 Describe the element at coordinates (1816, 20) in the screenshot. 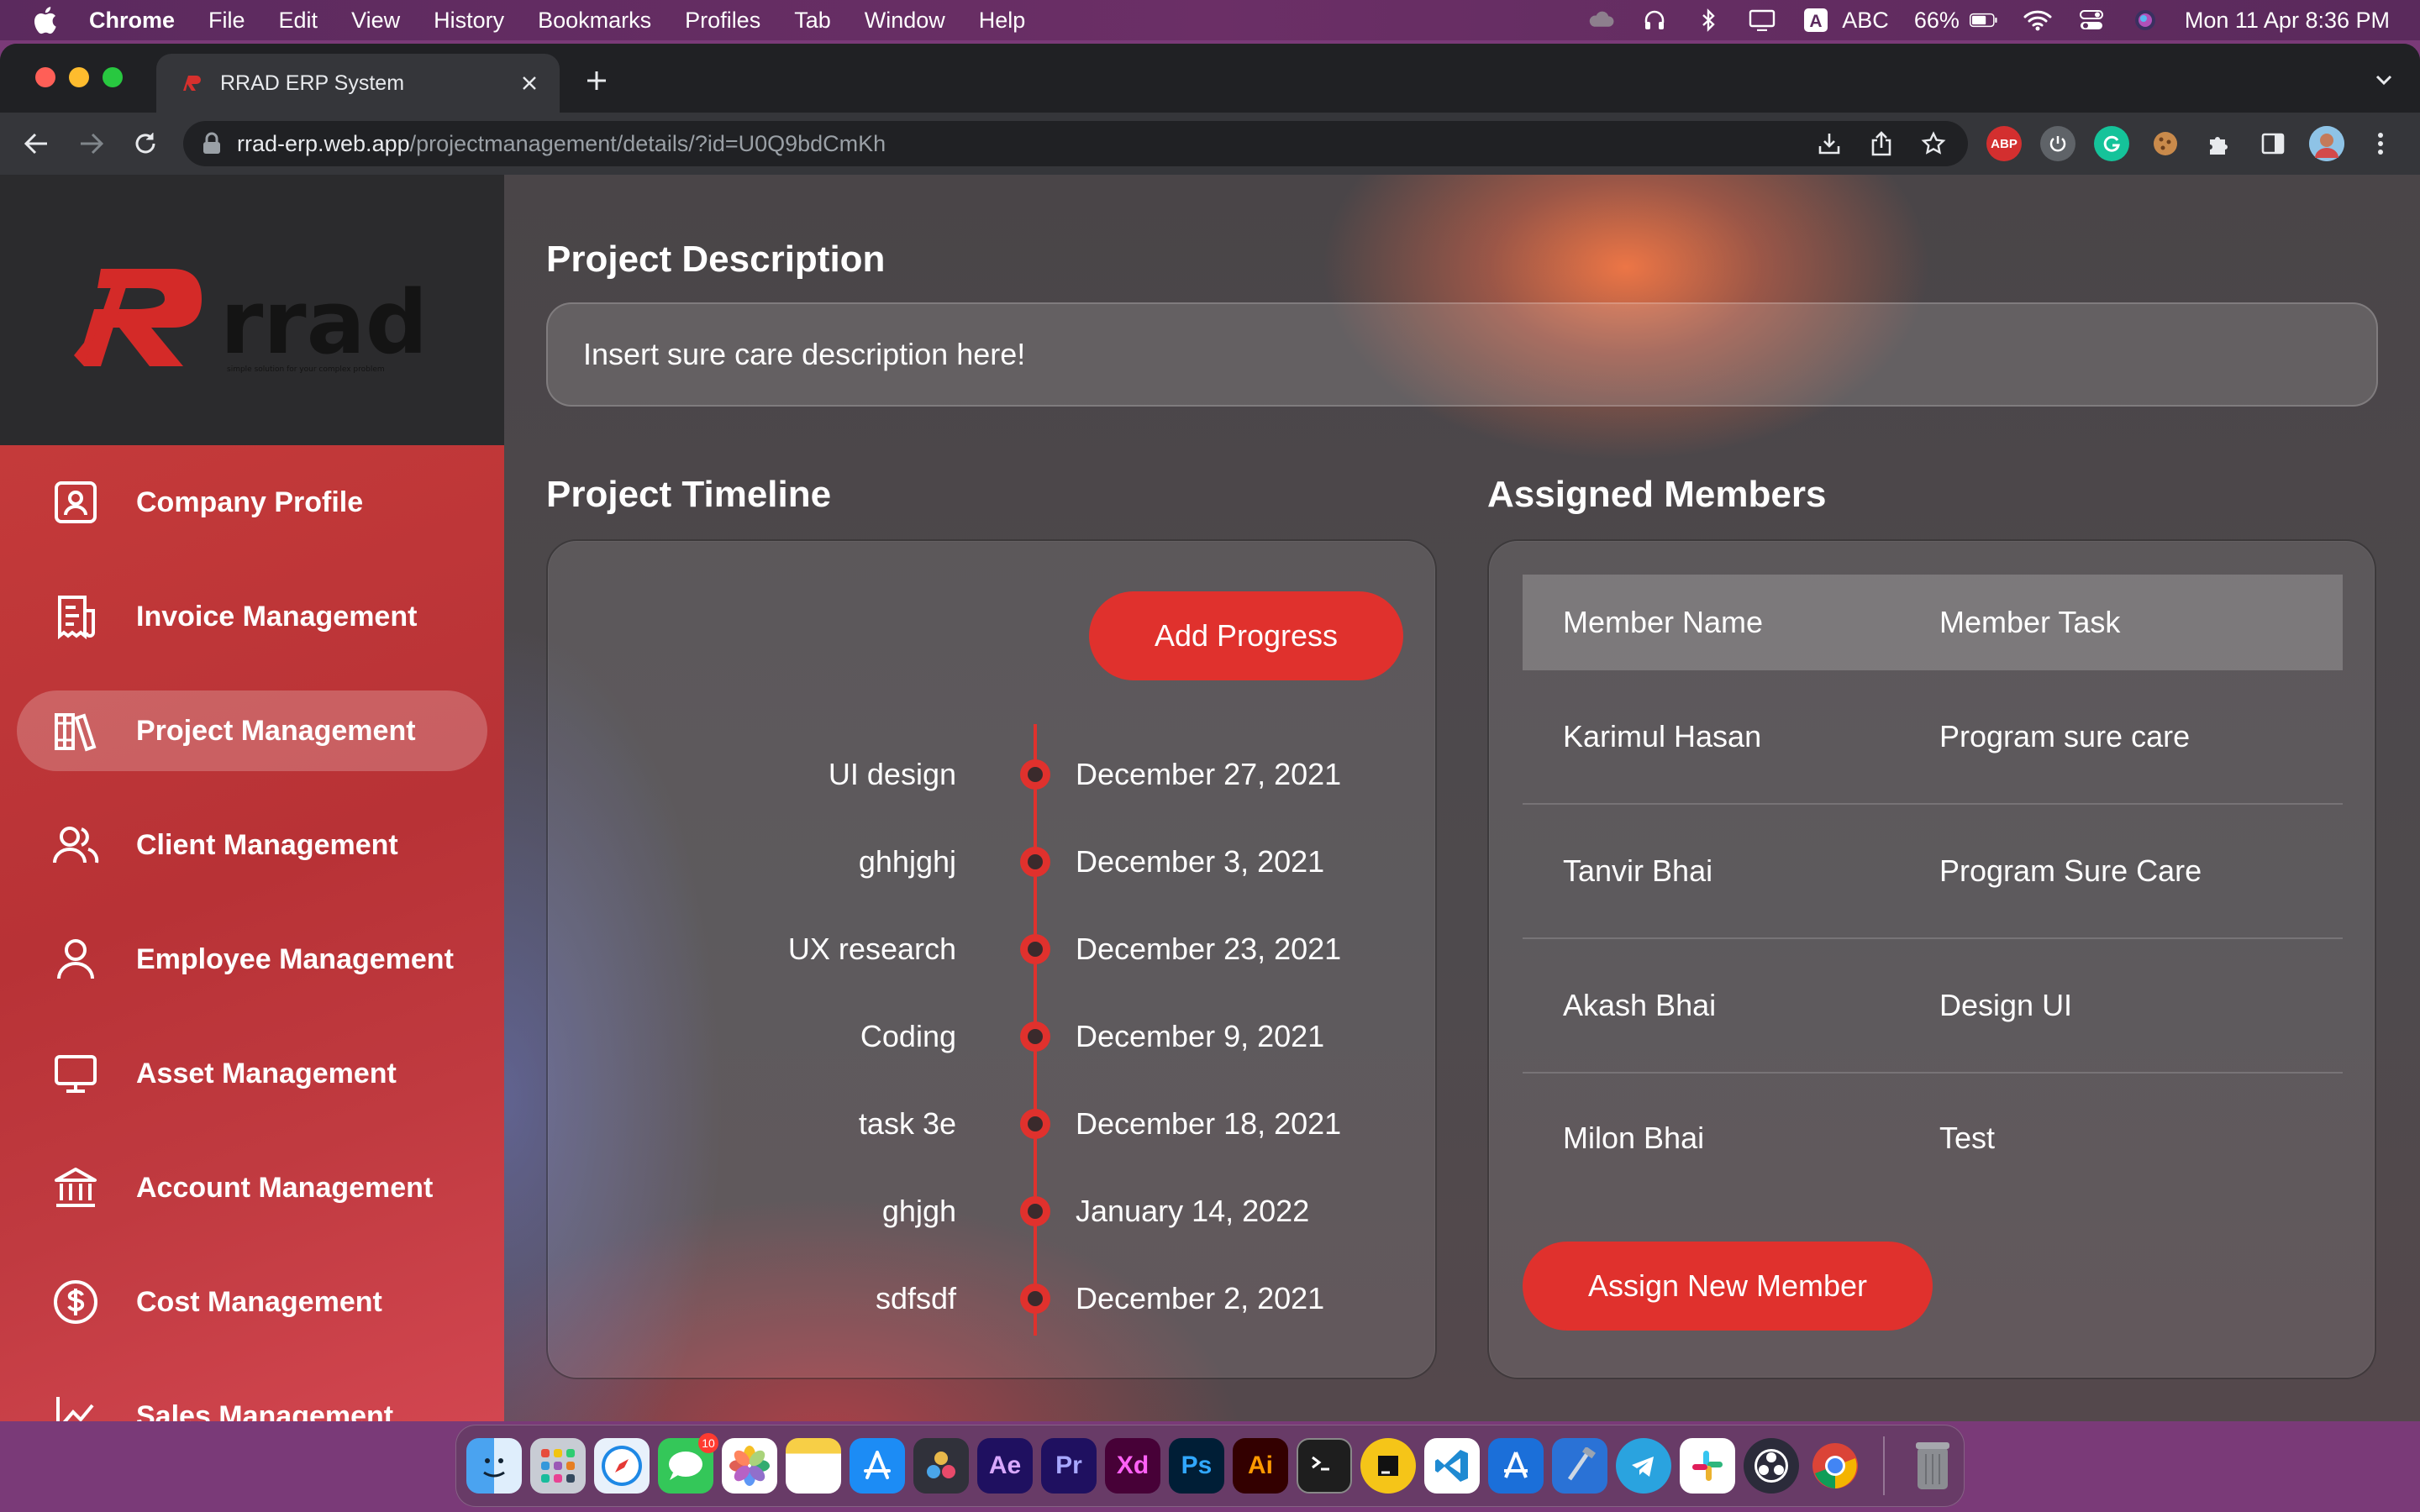

I see `input-source-icon: A` at that location.